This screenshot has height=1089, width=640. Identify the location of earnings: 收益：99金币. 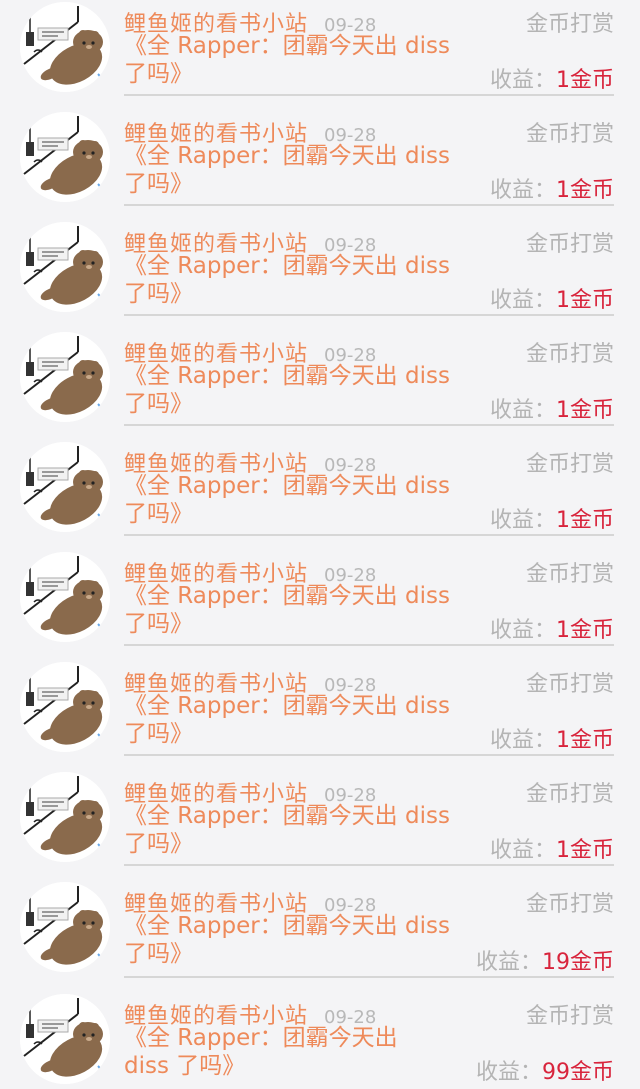
(545, 1070).